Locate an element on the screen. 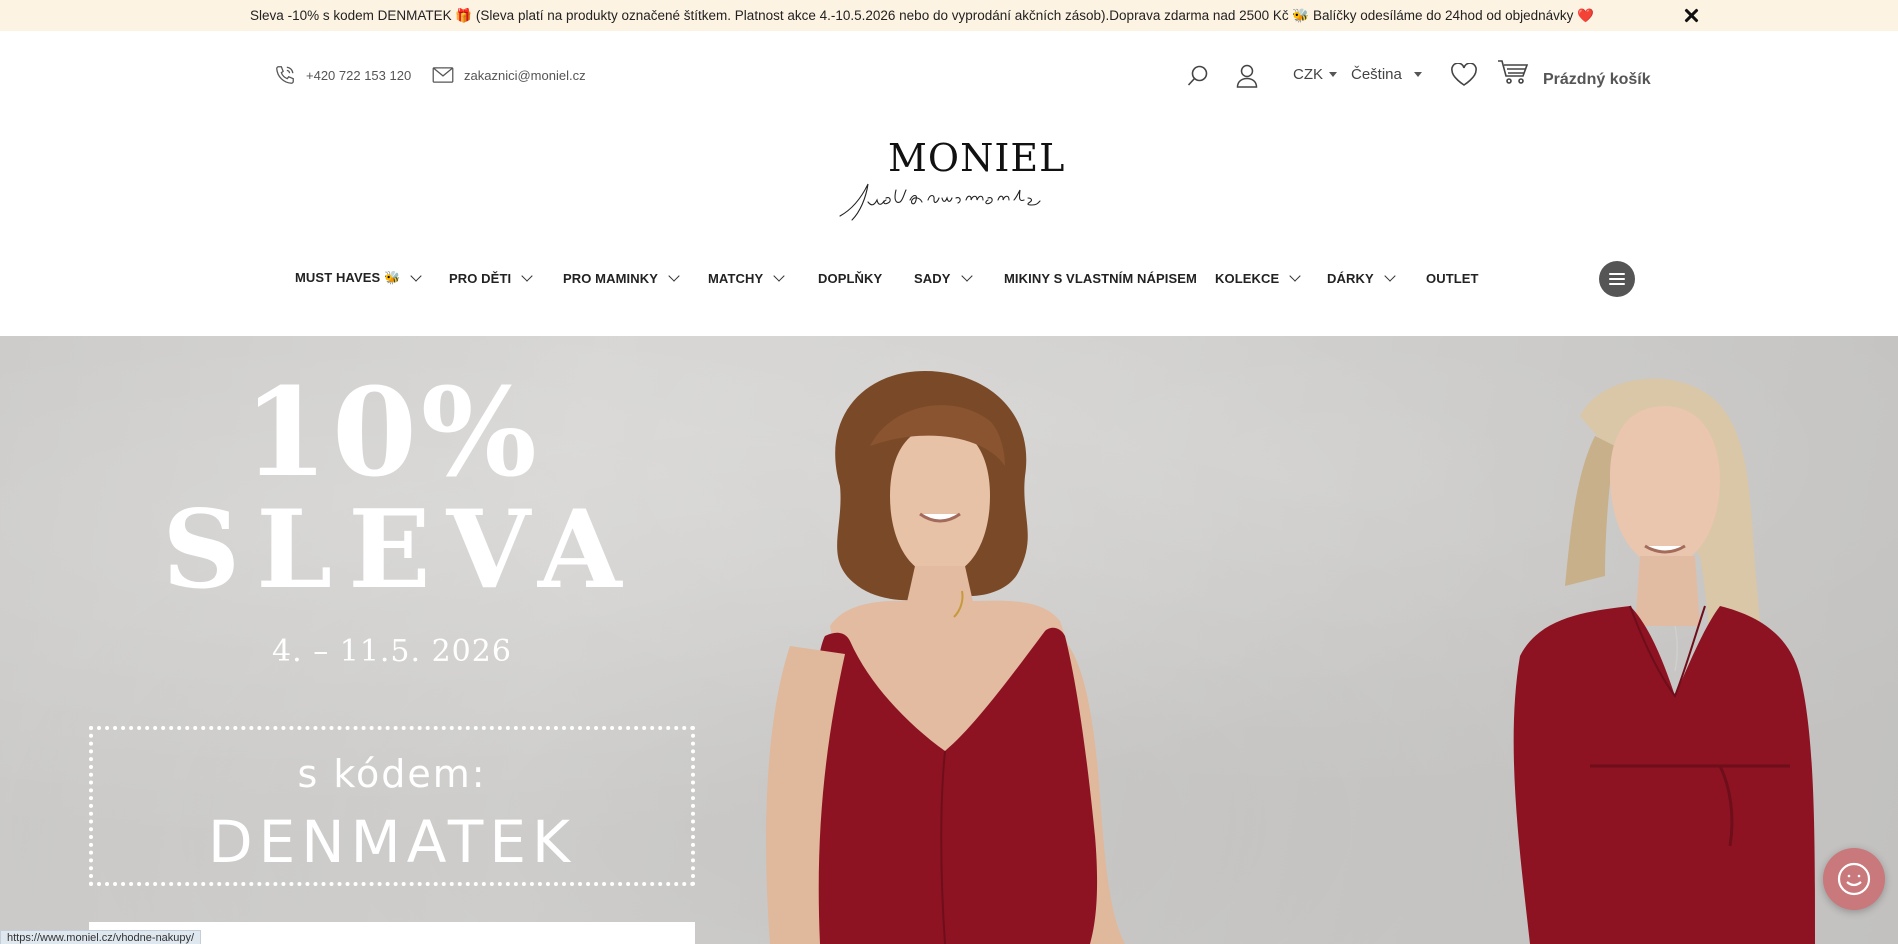 The width and height of the screenshot is (1898, 944). nav-item-sady: SADY is located at coordinates (943, 278).